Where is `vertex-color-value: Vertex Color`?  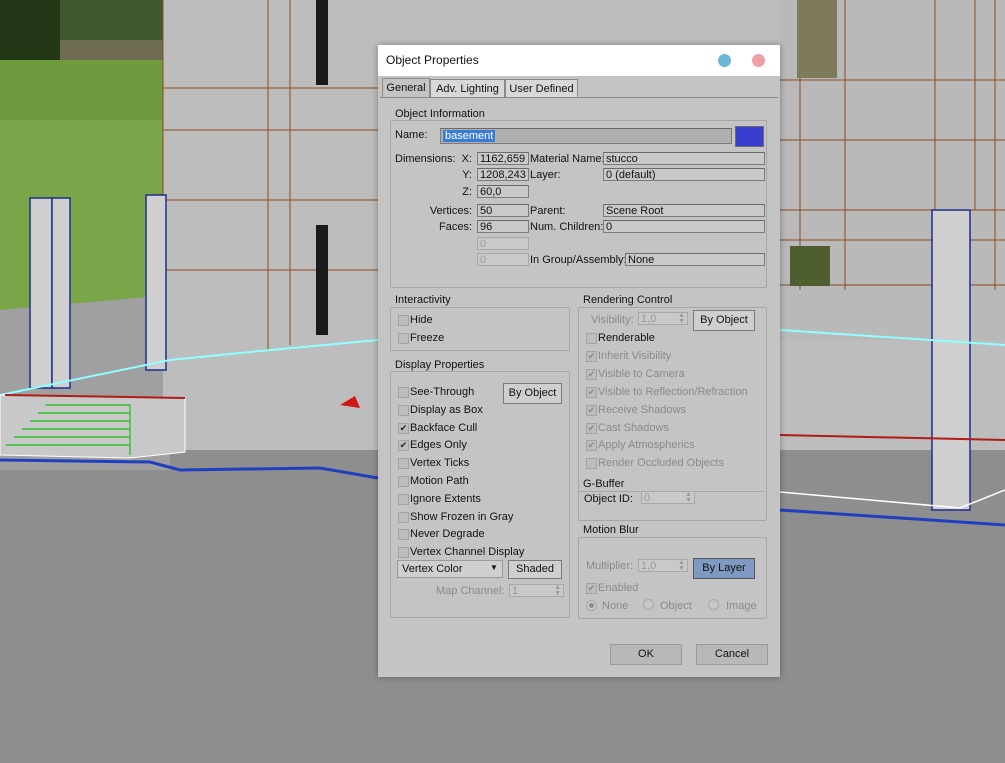 vertex-color-value: Vertex Color is located at coordinates (432, 569).